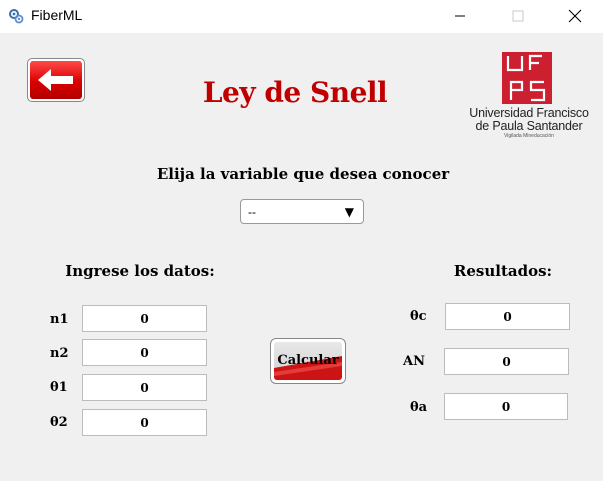 Image resolution: width=603 pixels, height=481 pixels. What do you see at coordinates (295, 92) in the screenshot?
I see `page-title: Ley de Snell` at bounding box center [295, 92].